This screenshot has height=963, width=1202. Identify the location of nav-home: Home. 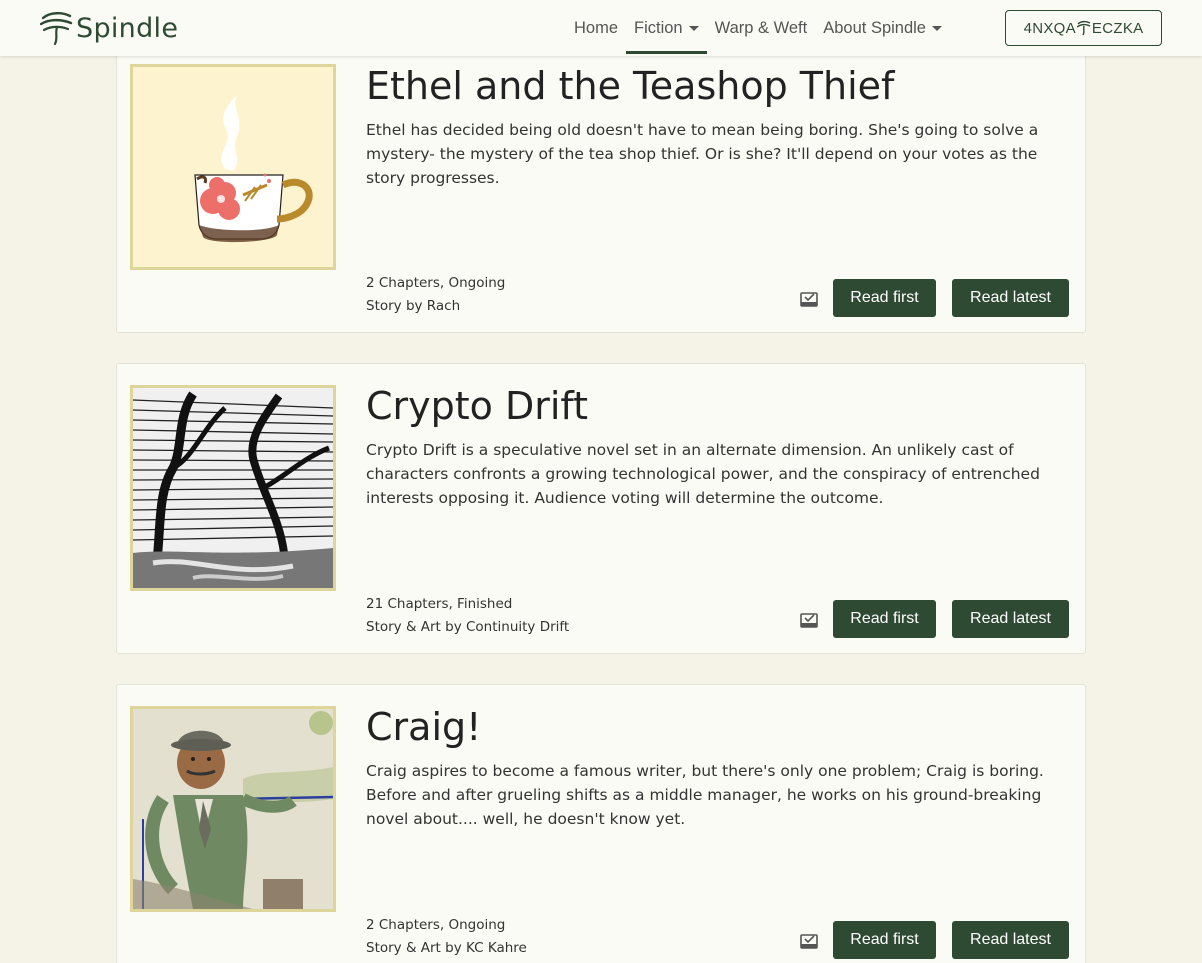
(596, 28).